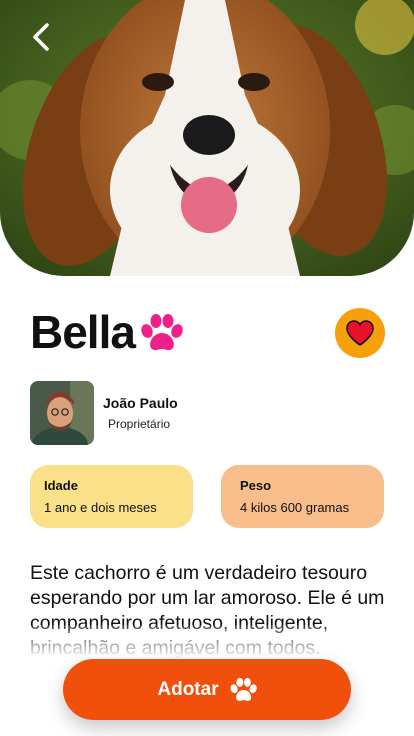  What do you see at coordinates (140, 403) in the screenshot?
I see `owner-name: João Paulo` at bounding box center [140, 403].